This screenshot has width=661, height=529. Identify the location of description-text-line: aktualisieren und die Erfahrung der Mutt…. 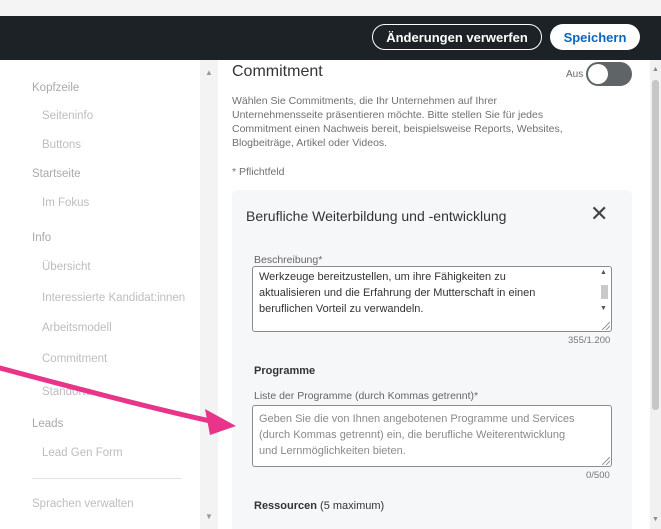
(397, 293).